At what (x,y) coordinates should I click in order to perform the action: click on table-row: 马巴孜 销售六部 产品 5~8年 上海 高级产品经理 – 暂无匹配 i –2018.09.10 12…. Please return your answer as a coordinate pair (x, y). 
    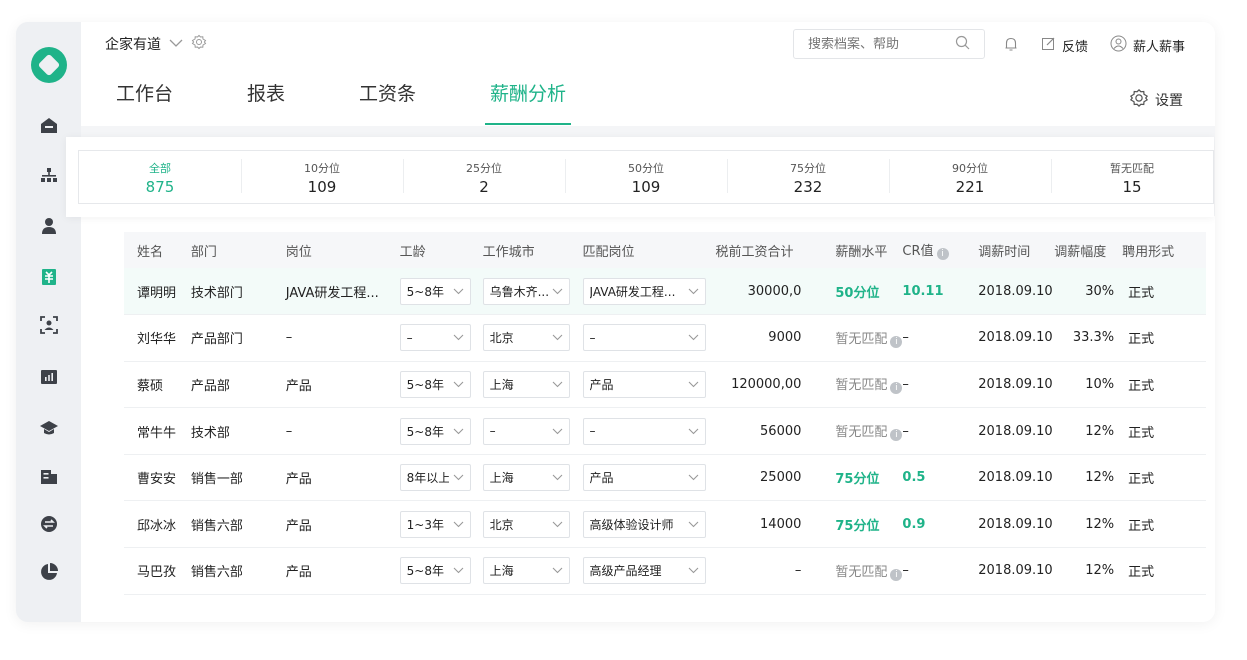
    Looking at the image, I should click on (665, 571).